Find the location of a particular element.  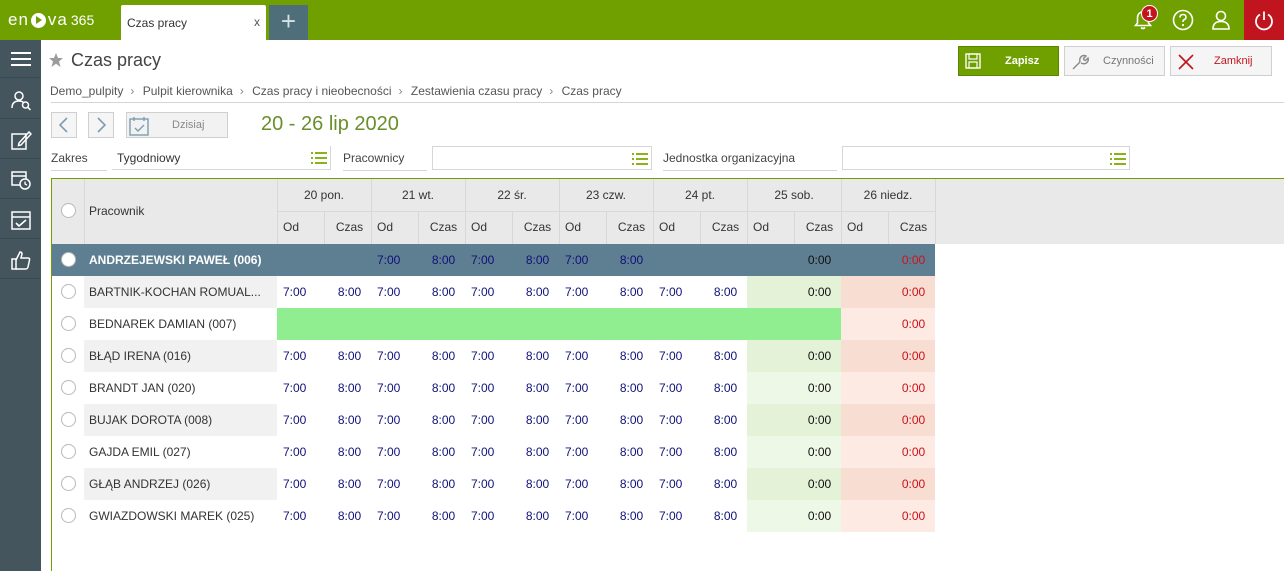

day-header: 24 pt. is located at coordinates (700, 195).